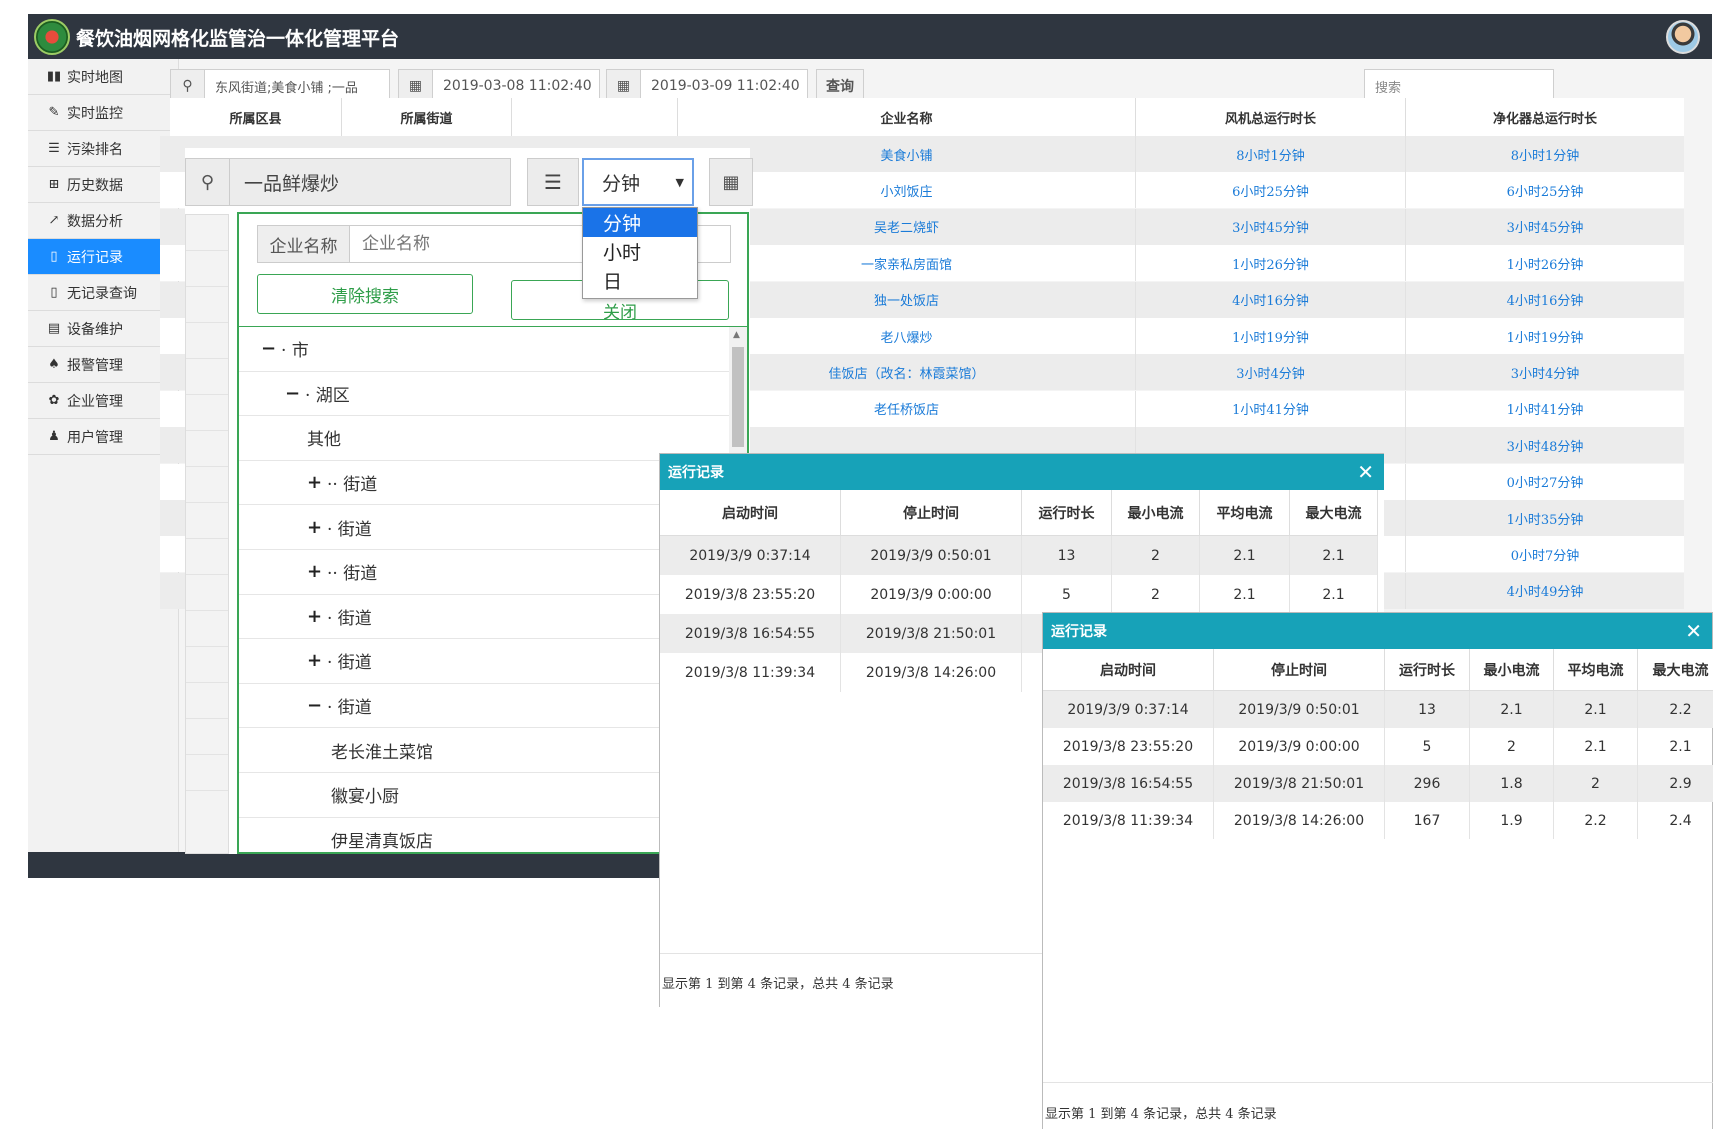 Image resolution: width=1713 pixels, height=1129 pixels. What do you see at coordinates (1271, 408) in the screenshot?
I see `table-cell: 1小时41分钟` at bounding box center [1271, 408].